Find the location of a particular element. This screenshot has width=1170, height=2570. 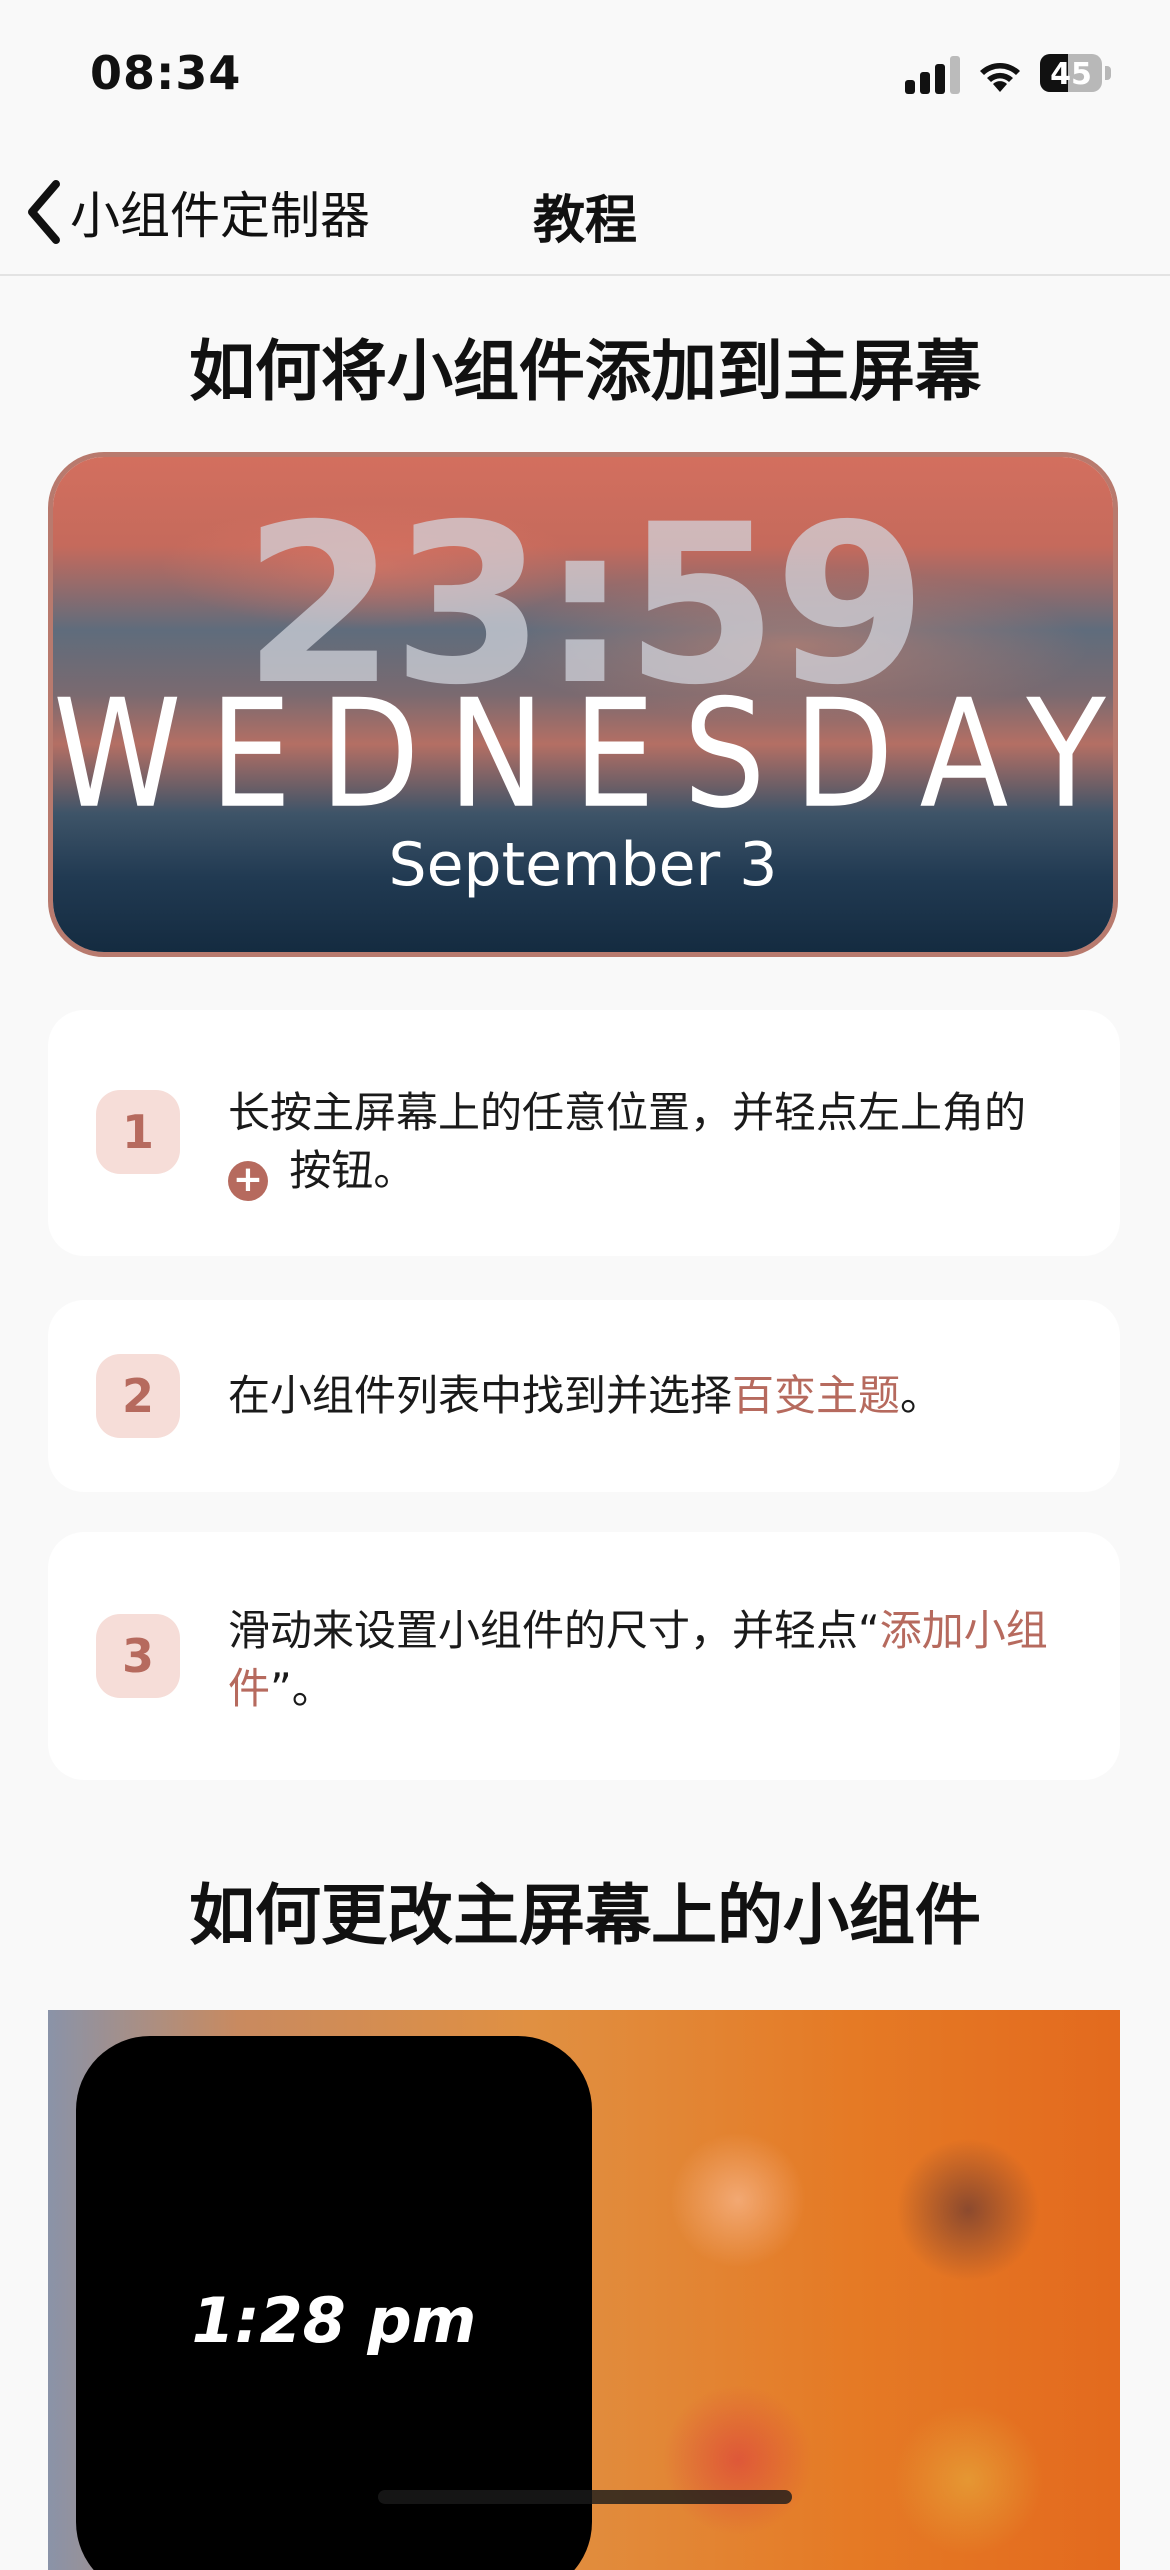

cellular-signal-icon is located at coordinates (934, 74).